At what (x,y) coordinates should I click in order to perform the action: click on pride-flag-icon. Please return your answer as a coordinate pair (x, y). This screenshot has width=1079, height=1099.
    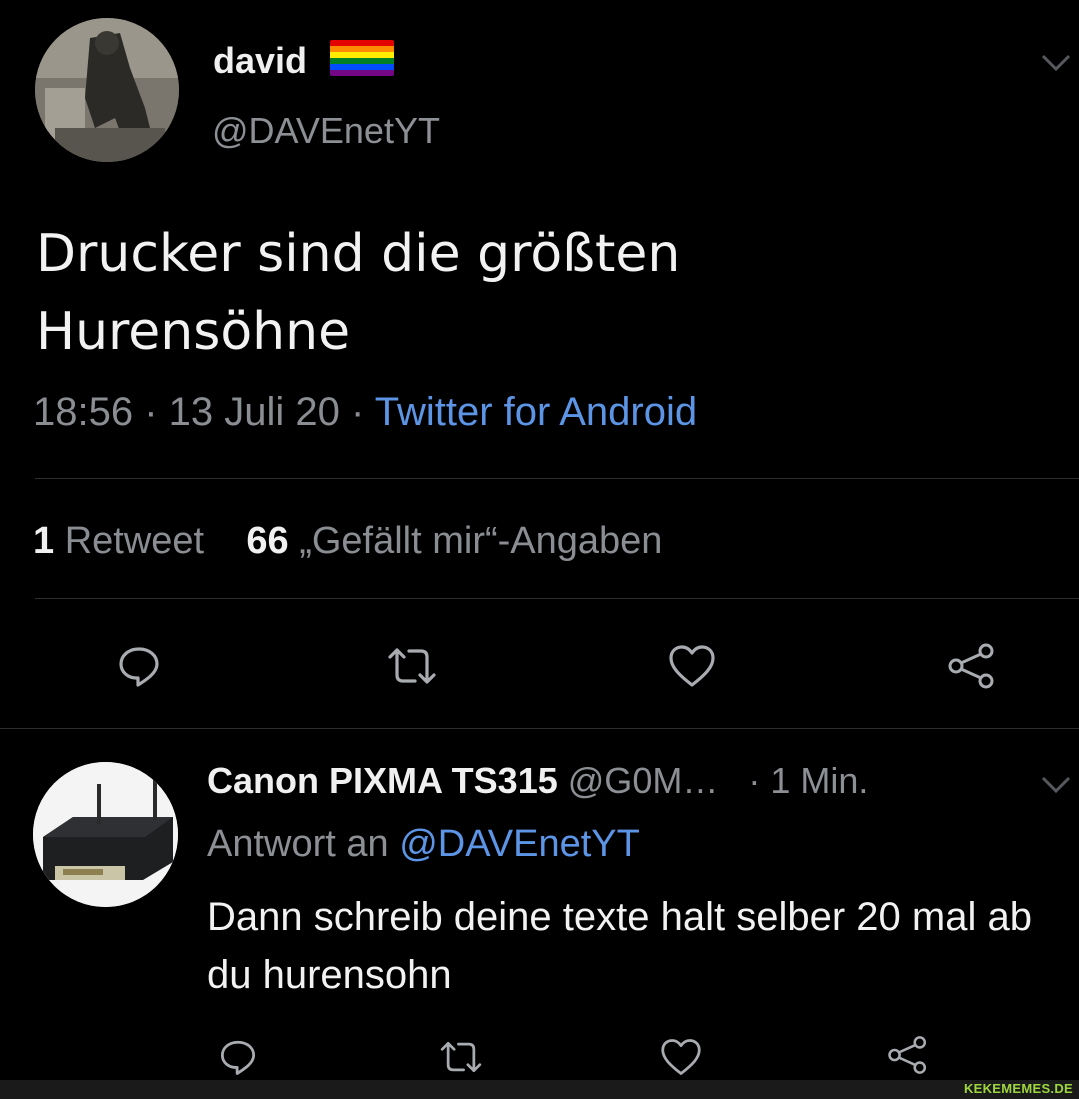
    Looking at the image, I should click on (362, 58).